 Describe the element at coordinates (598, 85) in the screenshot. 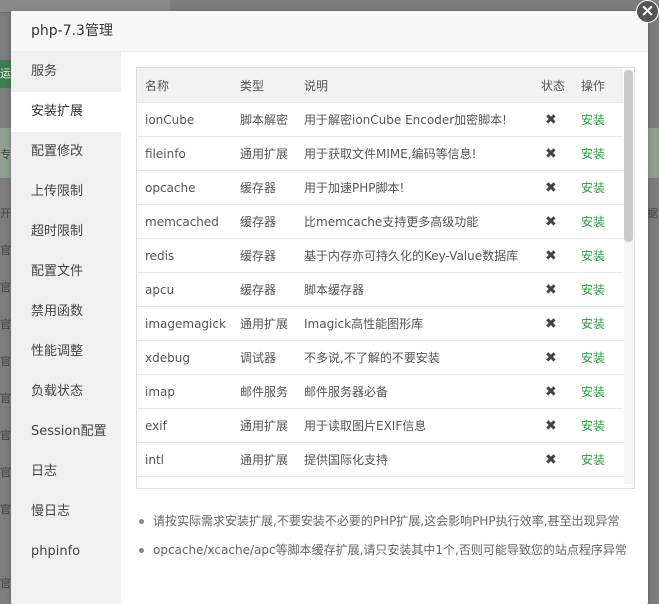

I see `column-header-action: 操作` at that location.